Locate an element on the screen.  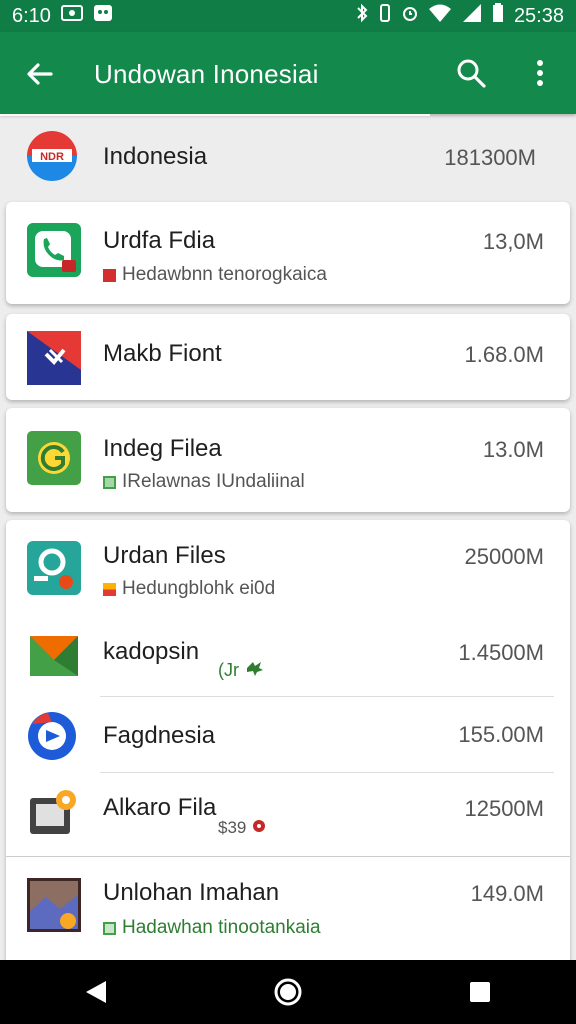
red-badge-icon is located at coordinates (109, 275).